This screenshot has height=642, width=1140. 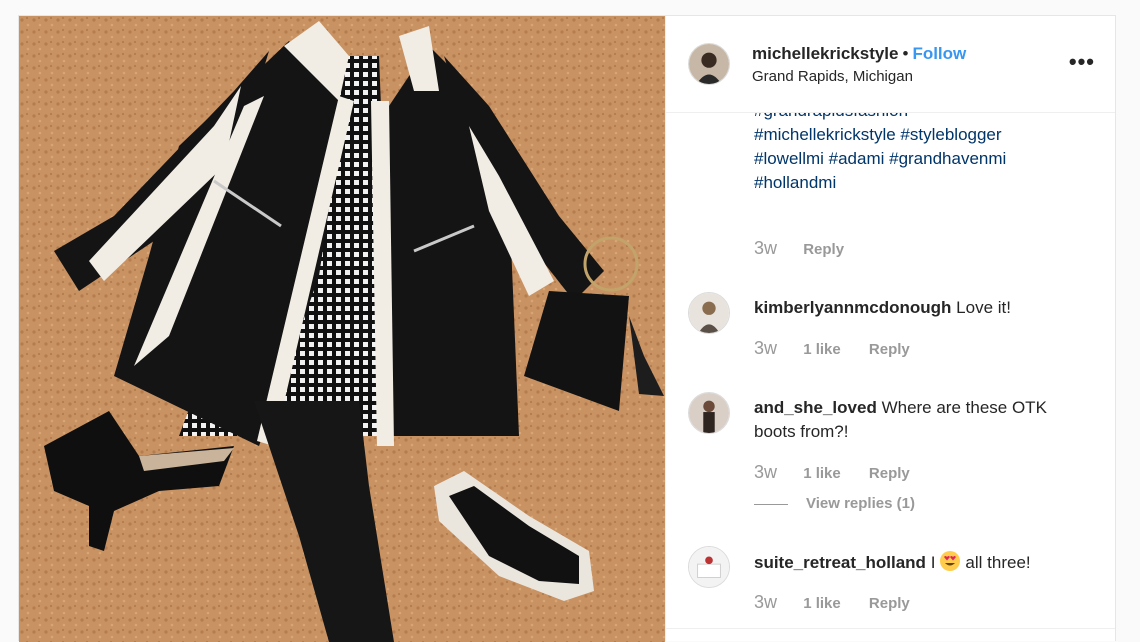 I want to click on hashtag-link: #michellekrickstyle #styleblogger, so click(x=878, y=134).